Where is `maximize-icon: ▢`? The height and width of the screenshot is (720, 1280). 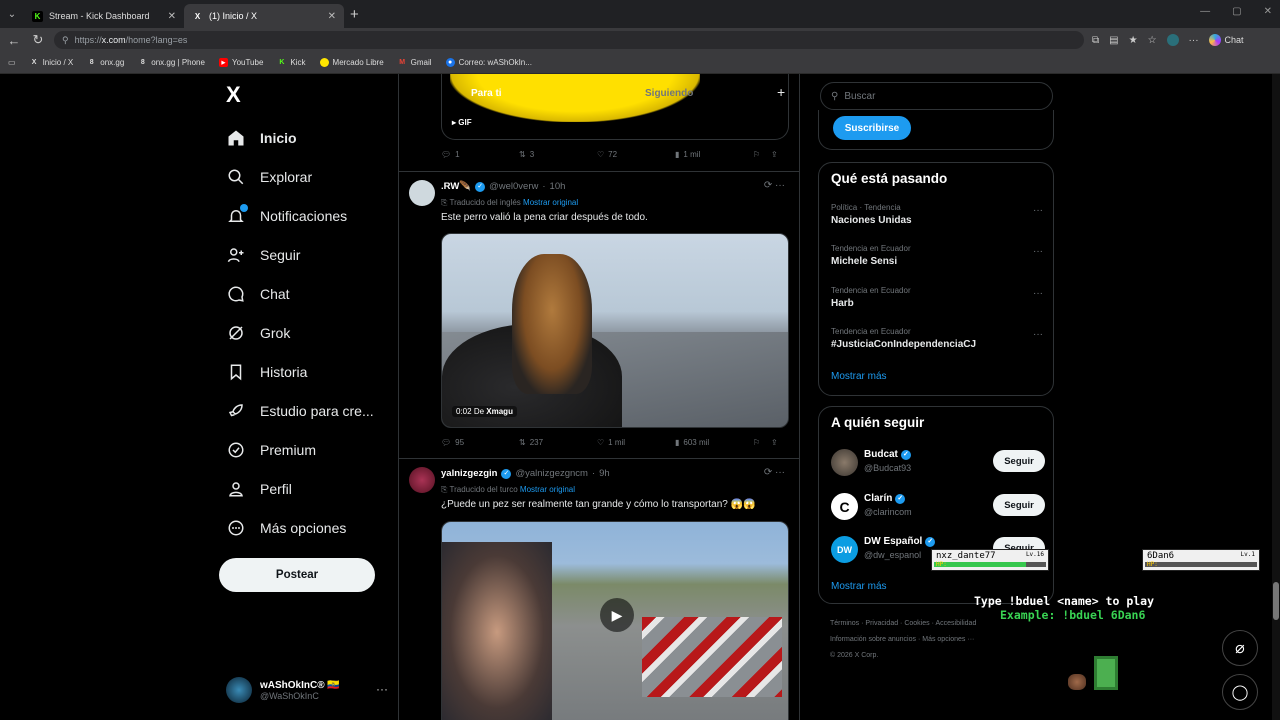 maximize-icon: ▢ is located at coordinates (1236, 11).